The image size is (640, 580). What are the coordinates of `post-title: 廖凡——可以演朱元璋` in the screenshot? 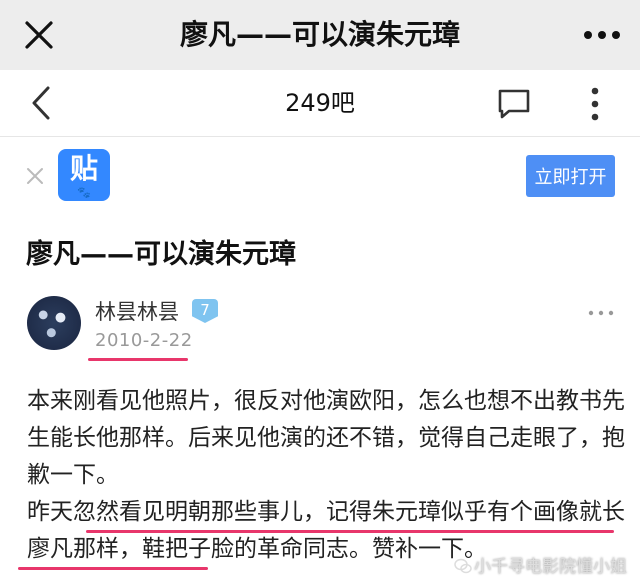 It's located at (161, 254).